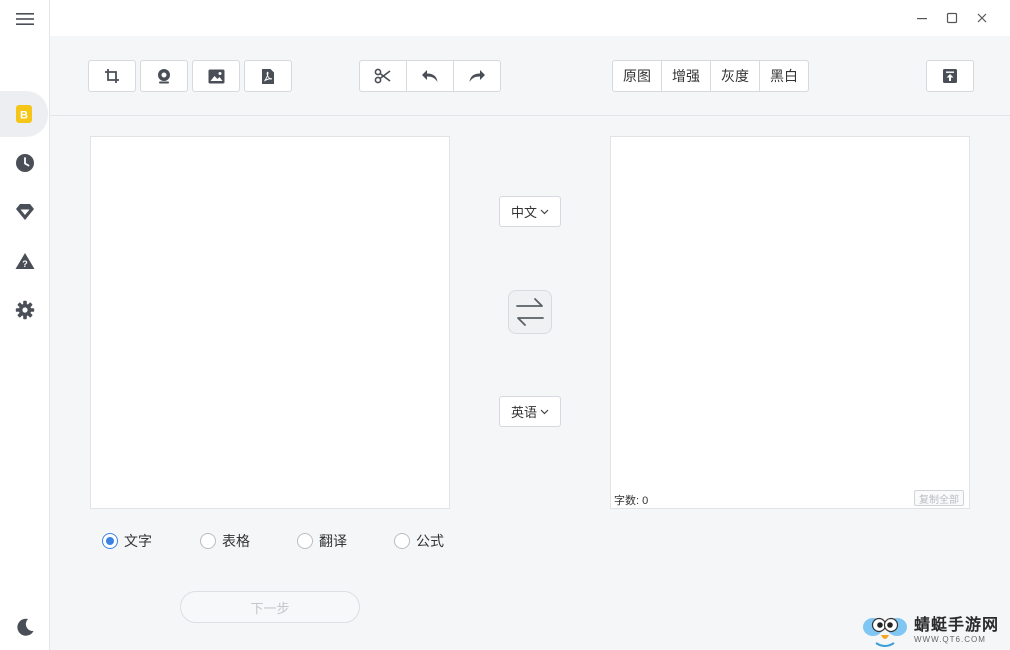  I want to click on mode-radio-table: 表格, so click(225, 541).